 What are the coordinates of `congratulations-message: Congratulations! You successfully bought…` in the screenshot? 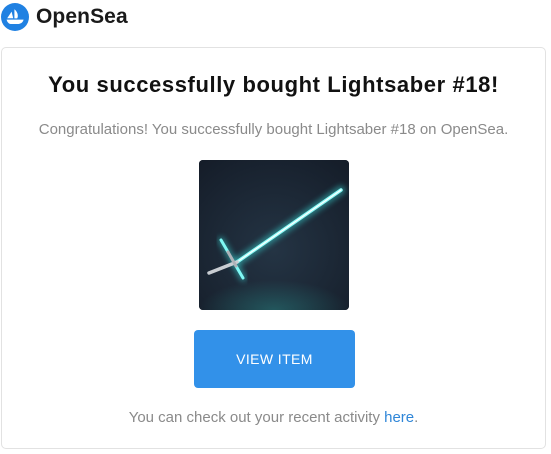 It's located at (273, 129).